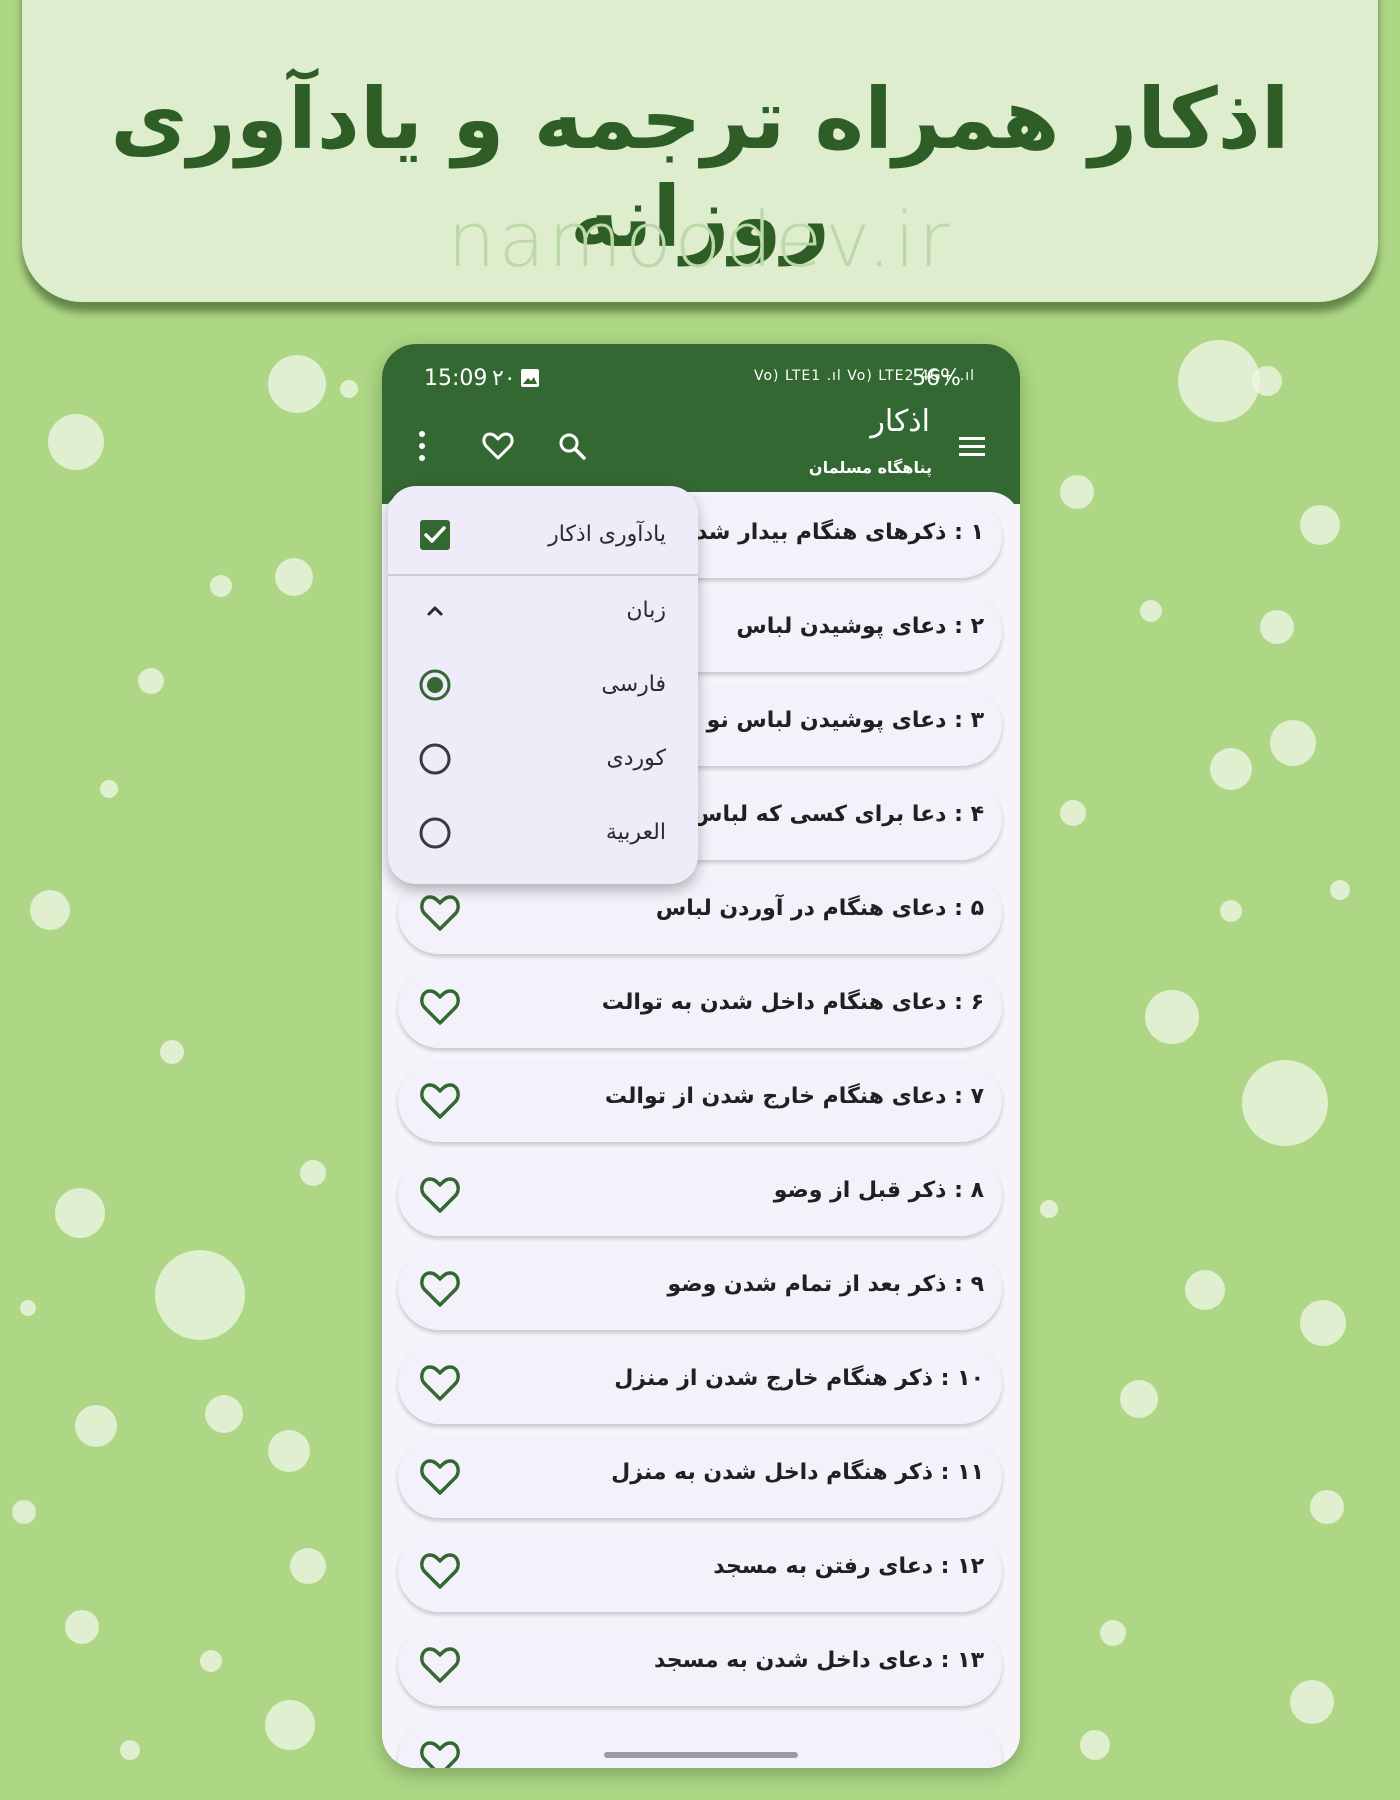  Describe the element at coordinates (792, 1002) in the screenshot. I see `list-item-title: ۶ : دعای هنگام داخل شدن به توالت` at that location.